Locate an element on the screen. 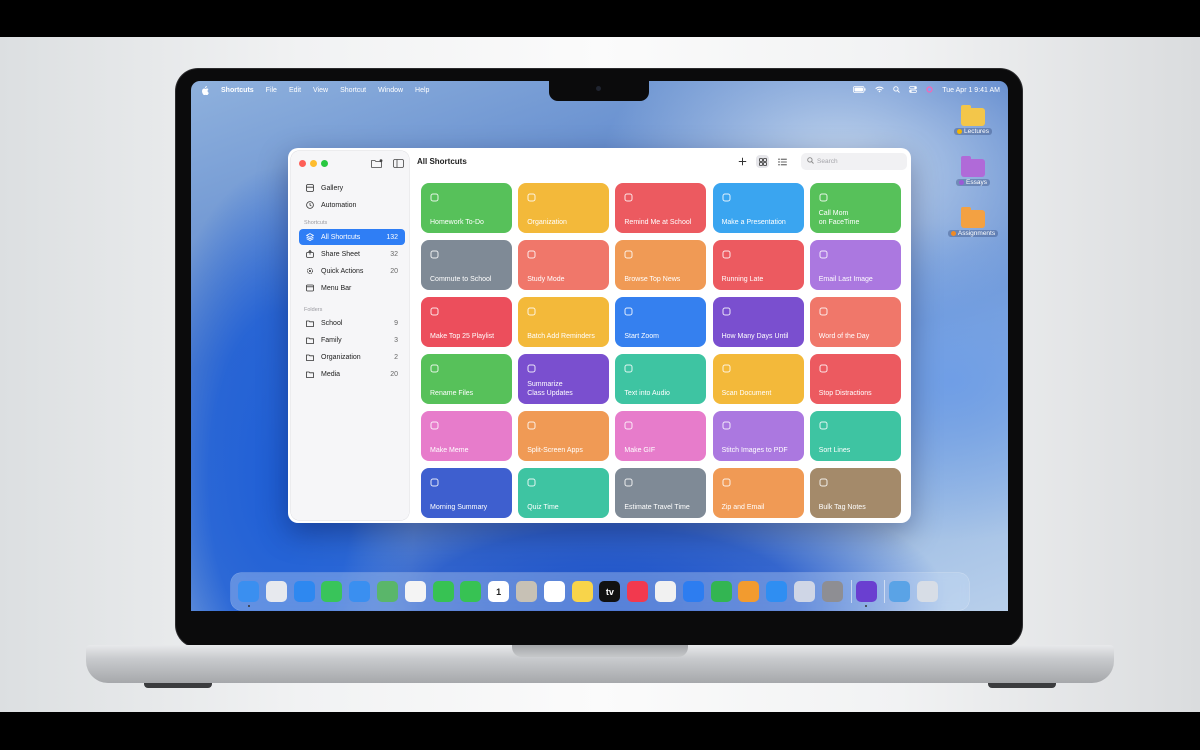 This screenshot has height=750, width=1200. zoom-button is located at coordinates (324, 163).